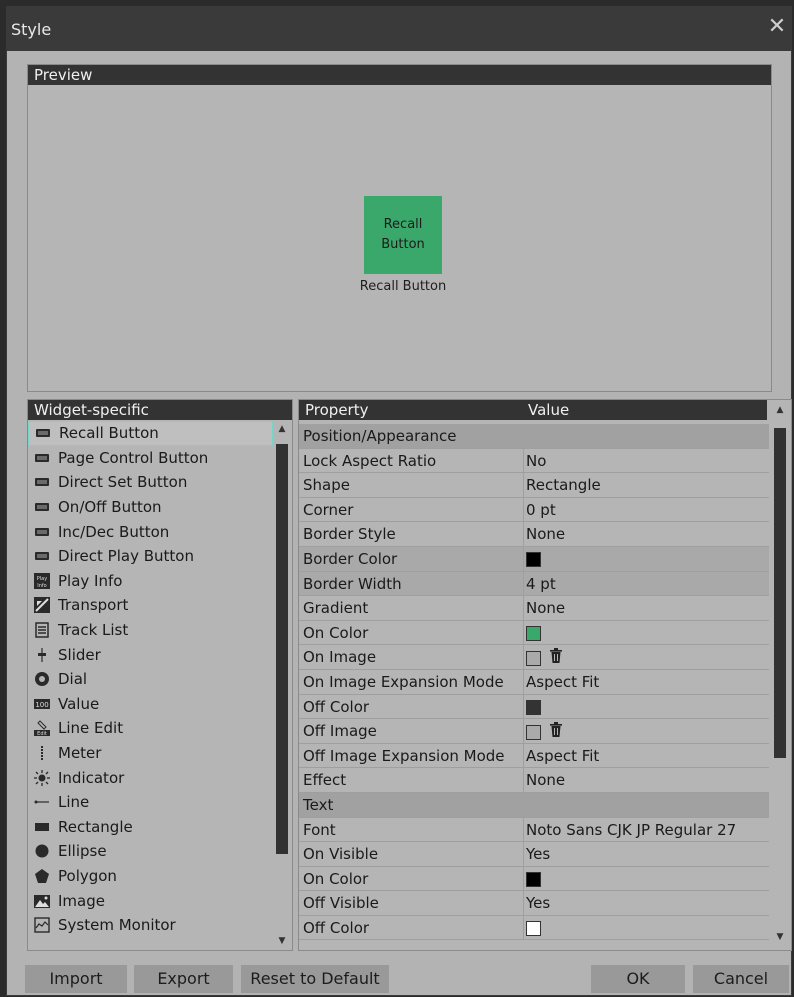  I want to click on widget-item-play-info: Play Info Play Info, so click(150, 581).